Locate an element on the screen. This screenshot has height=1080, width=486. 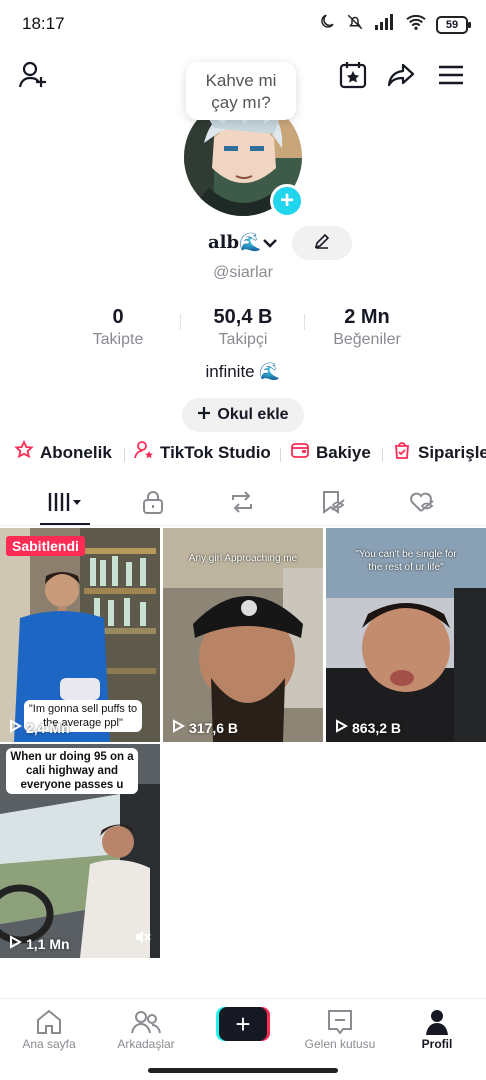
view-count: 2,4 Mn is located at coordinates (39, 727).